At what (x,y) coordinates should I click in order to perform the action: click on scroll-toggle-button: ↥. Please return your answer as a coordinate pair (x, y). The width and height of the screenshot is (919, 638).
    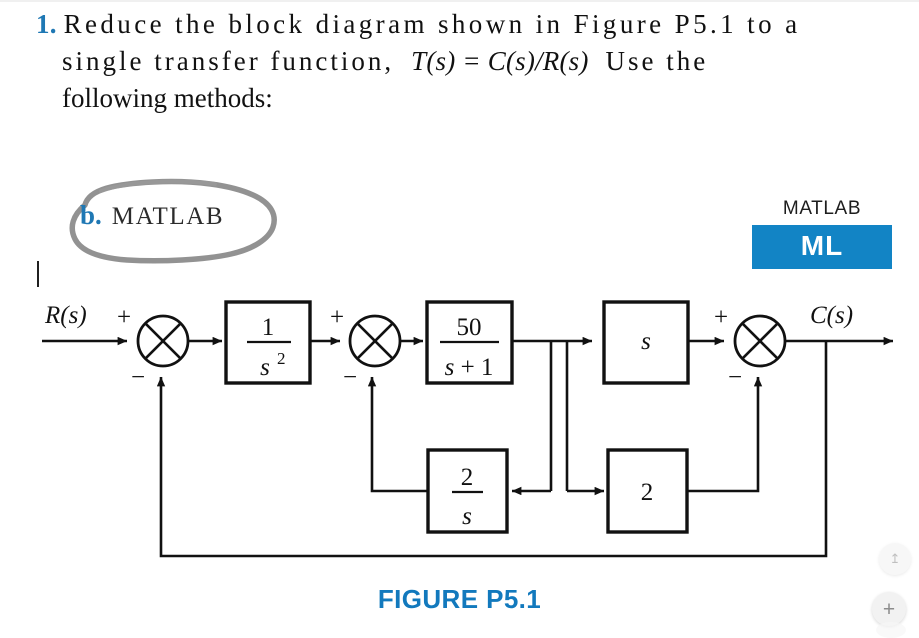
    Looking at the image, I should click on (895, 559).